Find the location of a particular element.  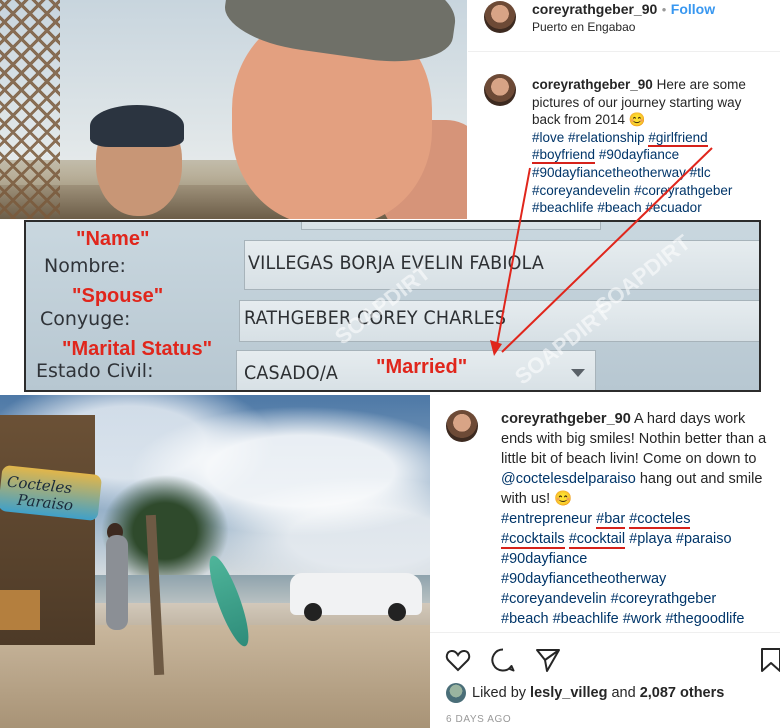

arrow-line-boyfriend is located at coordinates (513, 259).